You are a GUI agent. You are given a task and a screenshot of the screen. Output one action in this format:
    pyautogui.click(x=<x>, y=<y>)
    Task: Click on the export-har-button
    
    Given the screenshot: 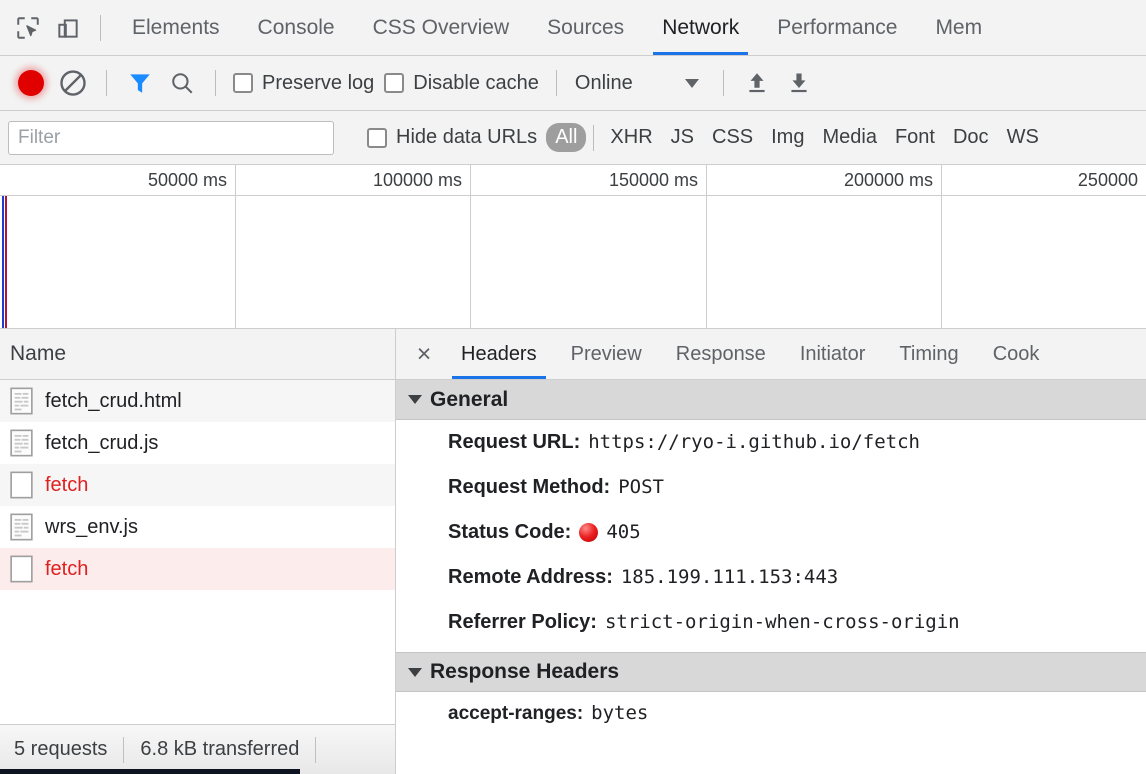 What is the action you would take?
    pyautogui.click(x=799, y=83)
    